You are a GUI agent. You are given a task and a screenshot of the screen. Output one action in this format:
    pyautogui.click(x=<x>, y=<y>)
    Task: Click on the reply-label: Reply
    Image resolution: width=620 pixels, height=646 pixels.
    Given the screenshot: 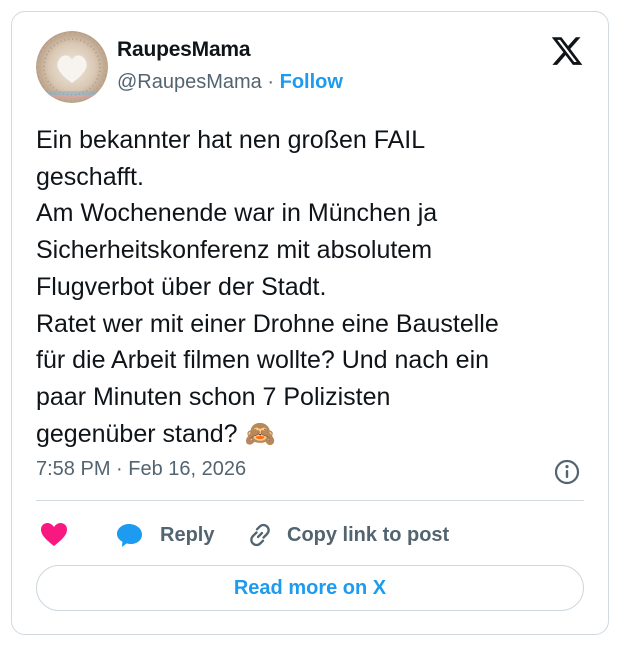 What is the action you would take?
    pyautogui.click(x=187, y=534)
    